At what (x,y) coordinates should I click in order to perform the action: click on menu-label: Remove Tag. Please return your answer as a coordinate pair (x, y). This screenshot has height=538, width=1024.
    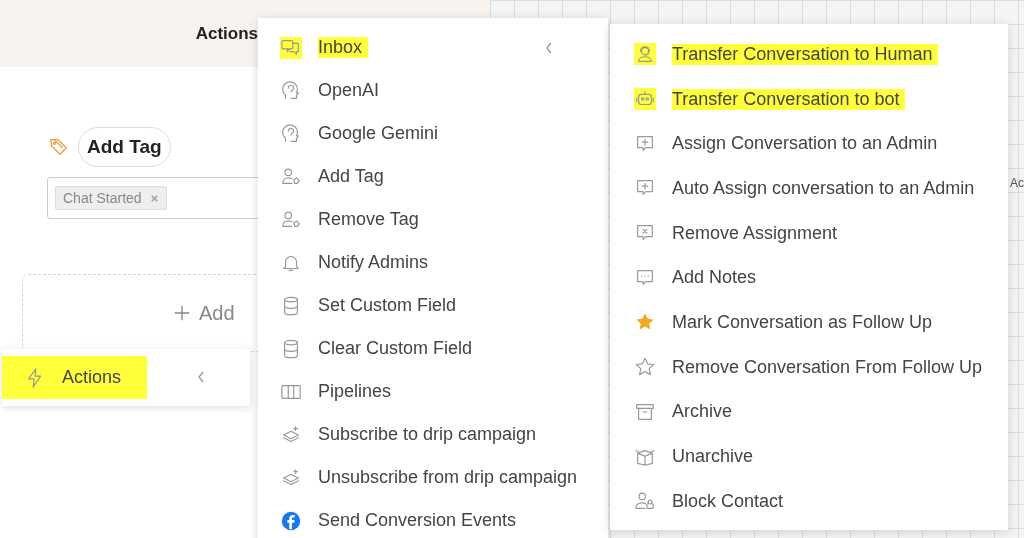
    Looking at the image, I should click on (368, 219).